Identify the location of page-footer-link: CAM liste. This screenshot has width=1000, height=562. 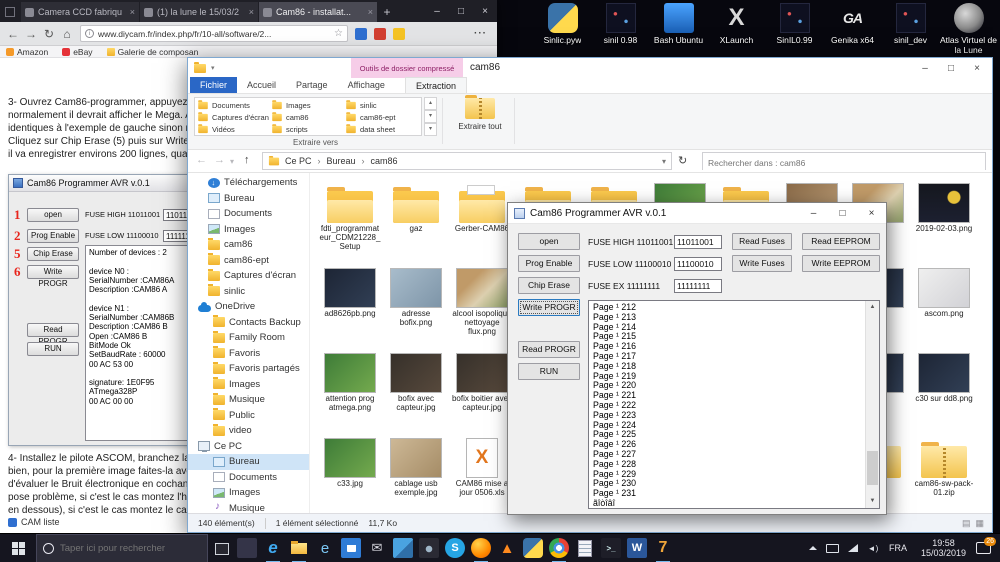
(34, 522).